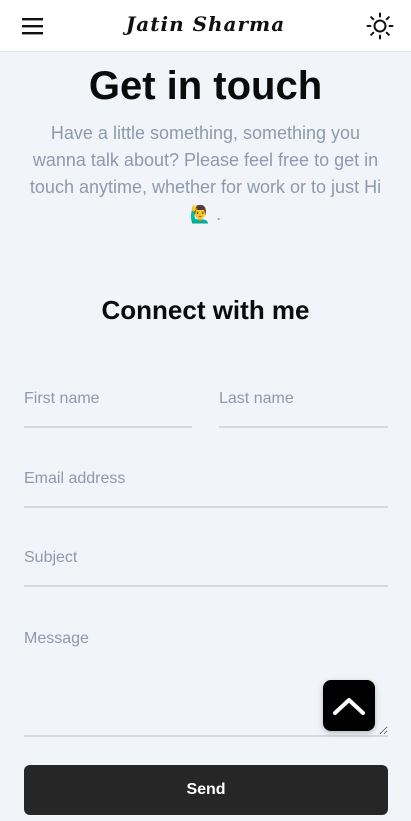  Describe the element at coordinates (108, 408) in the screenshot. I see `first-name-input` at that location.